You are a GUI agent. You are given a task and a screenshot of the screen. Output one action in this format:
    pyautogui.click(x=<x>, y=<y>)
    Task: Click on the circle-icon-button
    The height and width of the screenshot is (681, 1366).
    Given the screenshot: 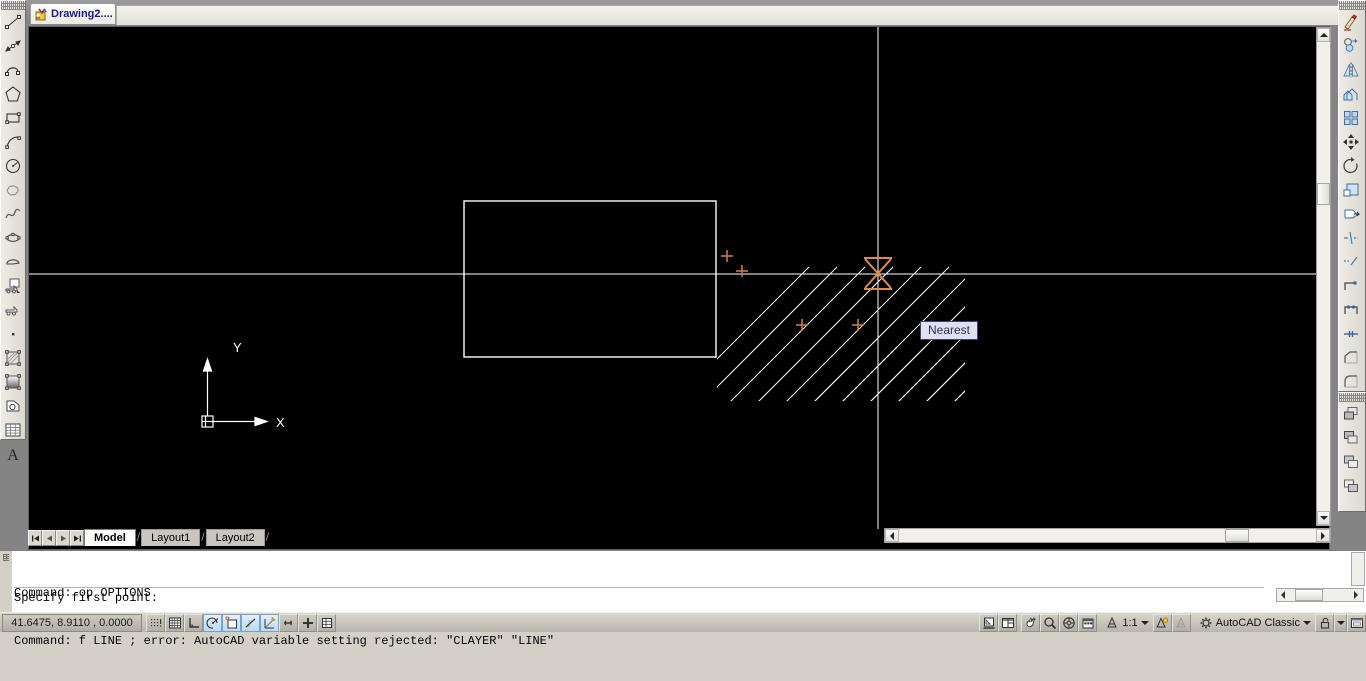 What is the action you would take?
    pyautogui.click(x=13, y=166)
    